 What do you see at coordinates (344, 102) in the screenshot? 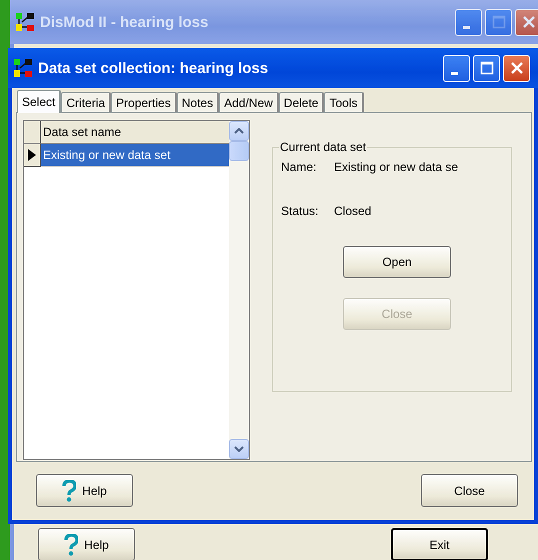
I see `tab: Tools` at bounding box center [344, 102].